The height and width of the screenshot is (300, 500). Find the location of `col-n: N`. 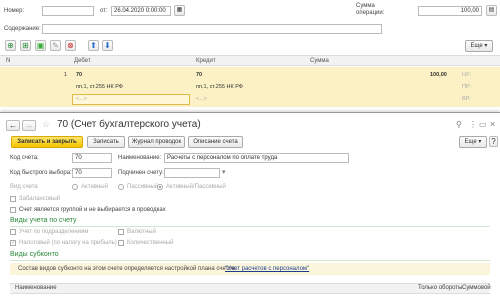

col-n: N is located at coordinates (8, 61).